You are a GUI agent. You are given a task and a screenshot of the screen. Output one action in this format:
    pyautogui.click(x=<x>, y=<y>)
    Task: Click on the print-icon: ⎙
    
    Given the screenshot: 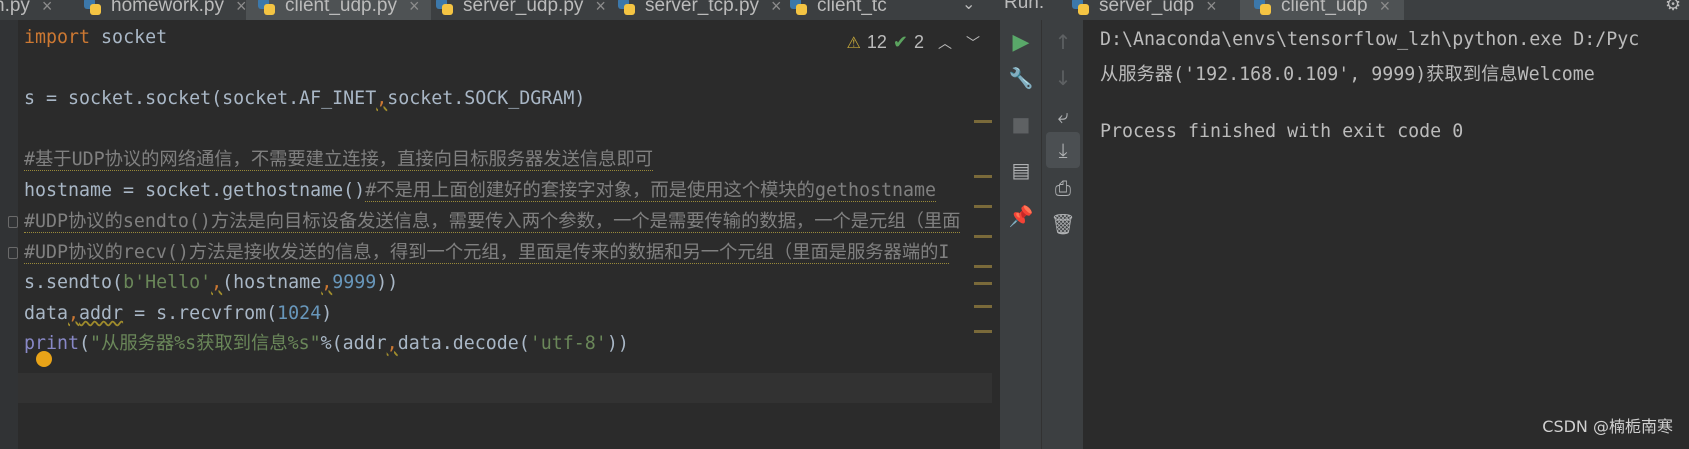 What is the action you would take?
    pyautogui.click(x=1063, y=188)
    